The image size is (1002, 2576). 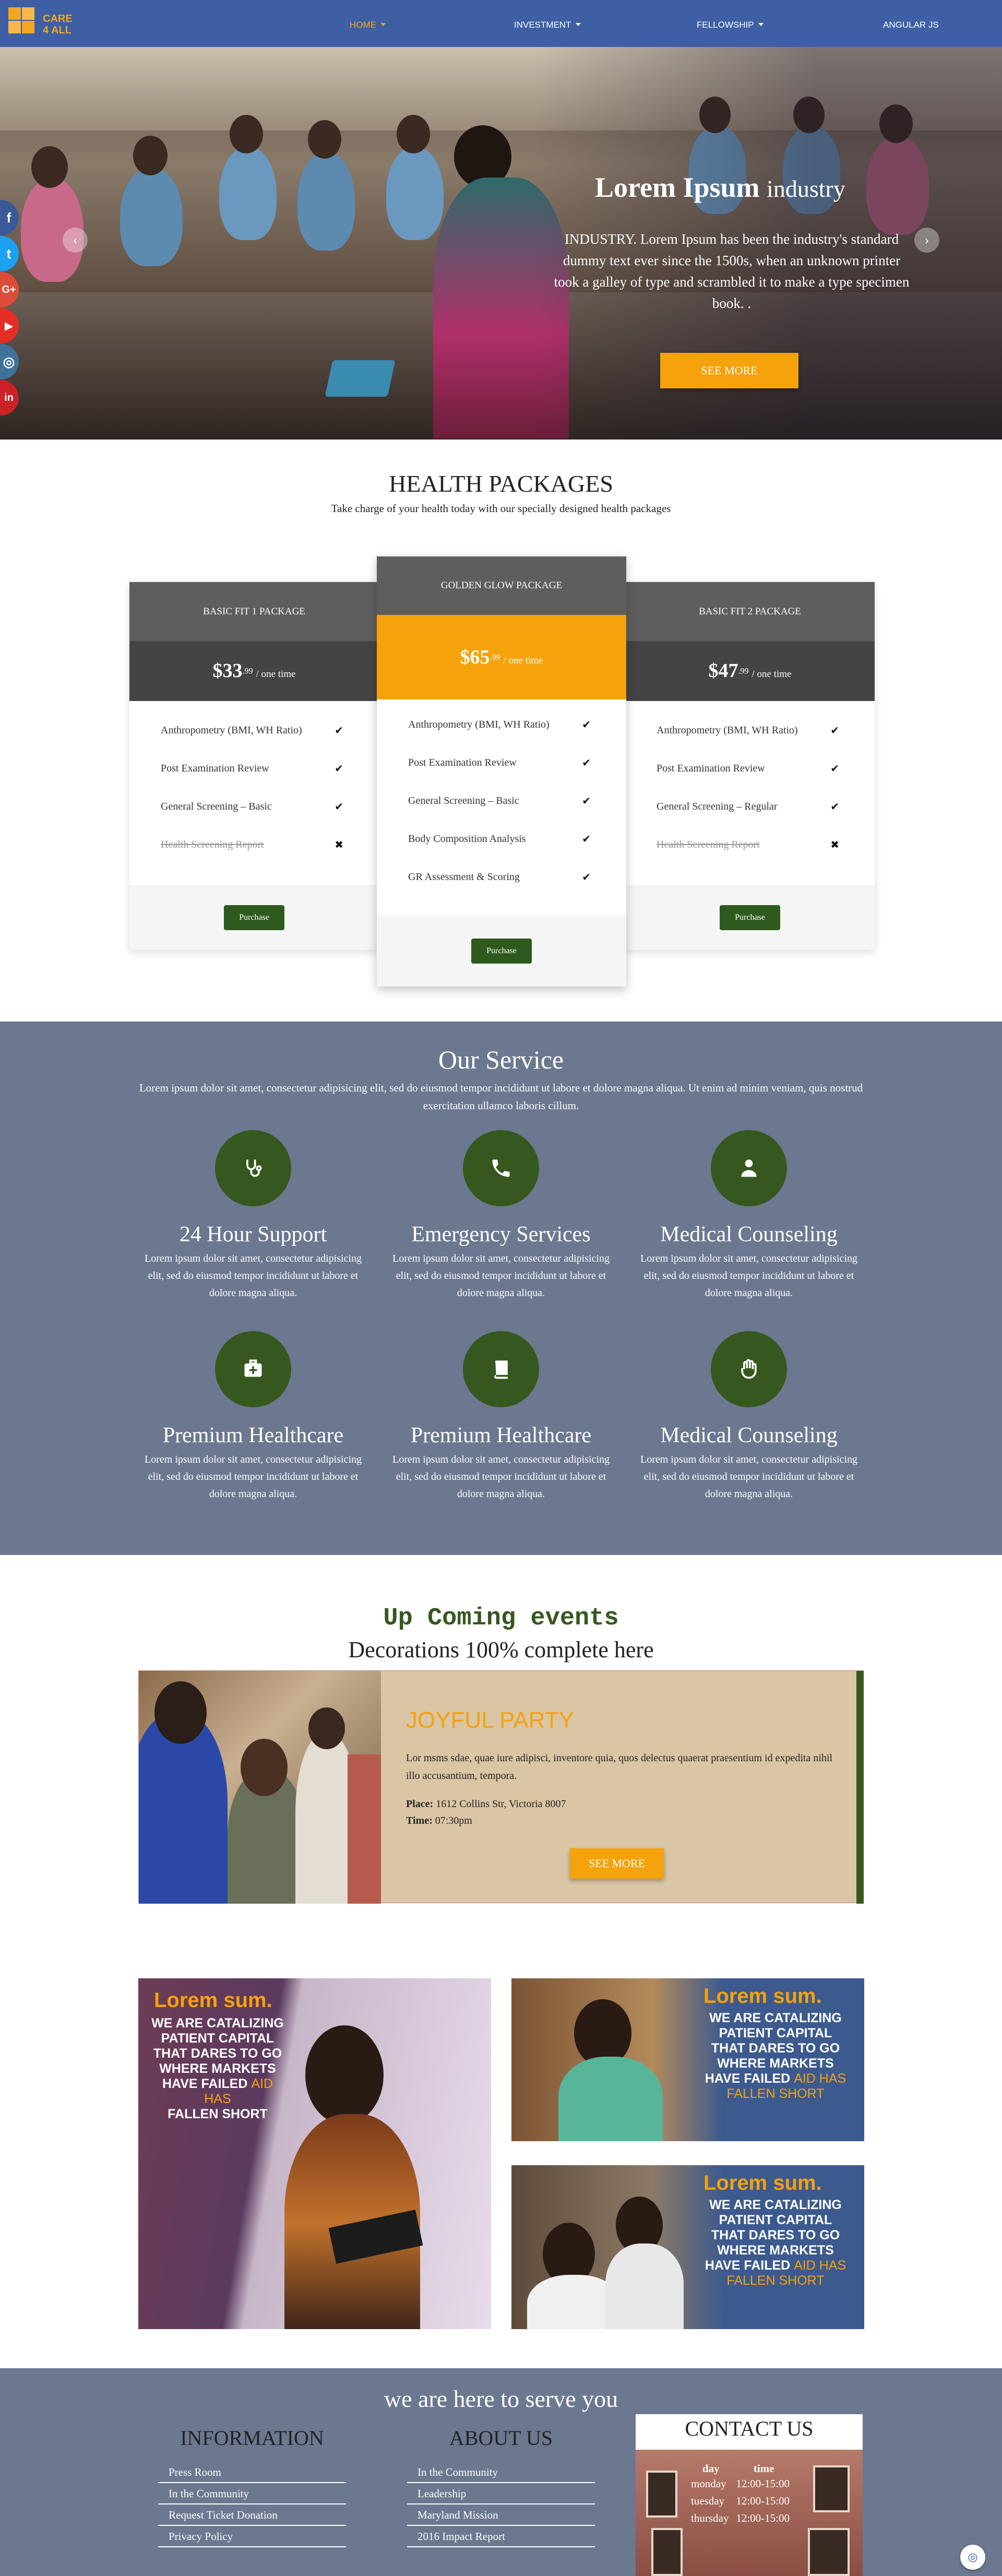 I want to click on facebook-icon: f, so click(x=9, y=217).